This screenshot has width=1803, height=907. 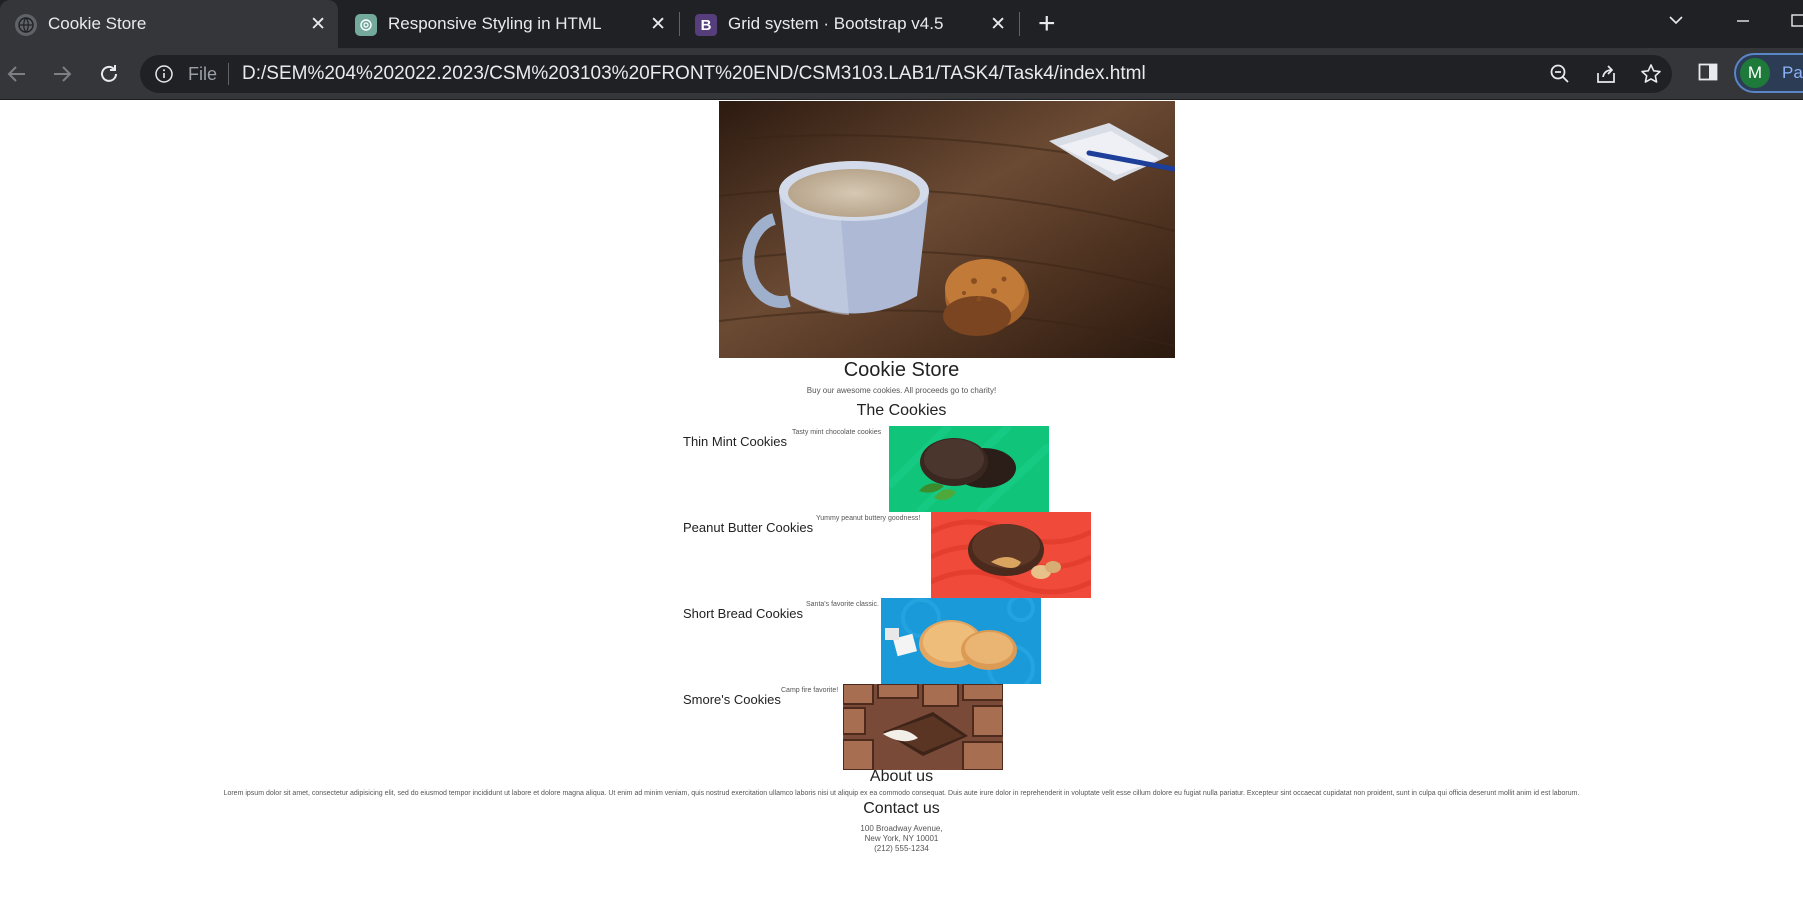 What do you see at coordinates (735, 441) in the screenshot?
I see `cookie-name: Thin Mint Cookies` at bounding box center [735, 441].